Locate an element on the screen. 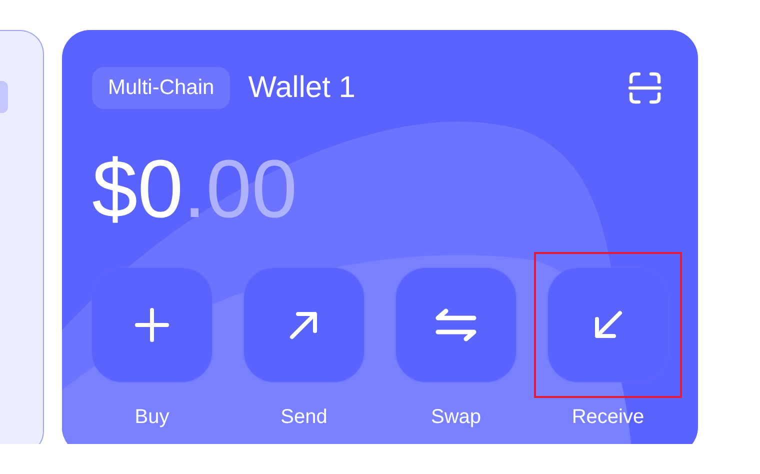  buy-button is located at coordinates (152, 325).